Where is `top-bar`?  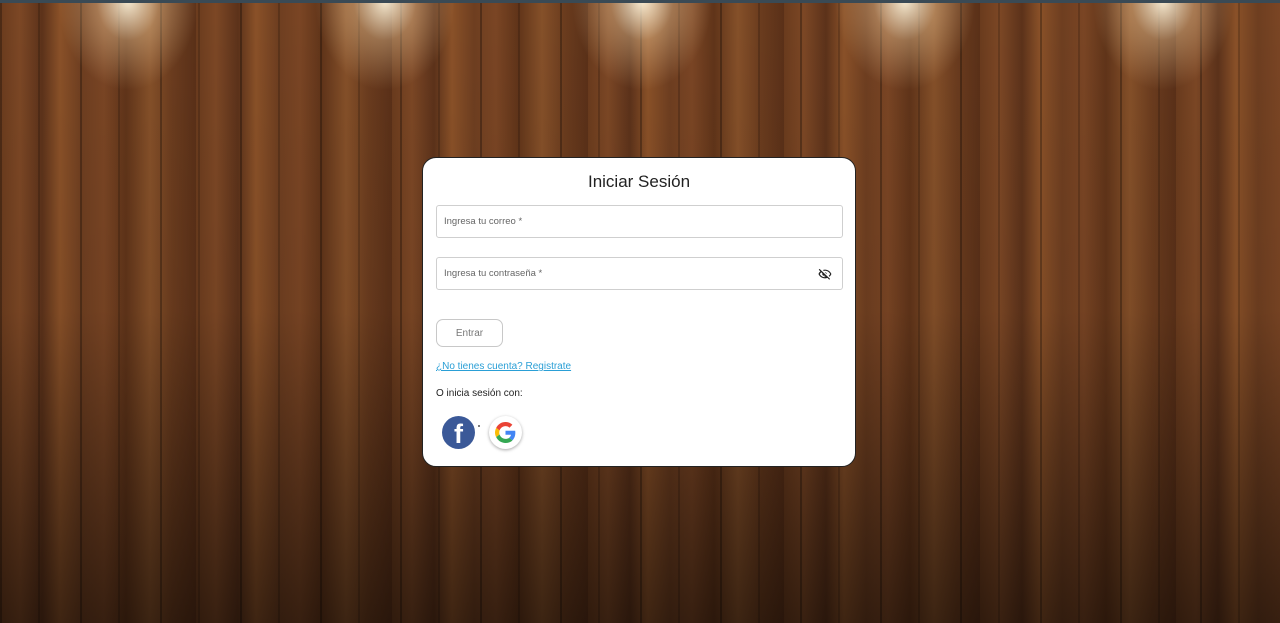
top-bar is located at coordinates (640, 1).